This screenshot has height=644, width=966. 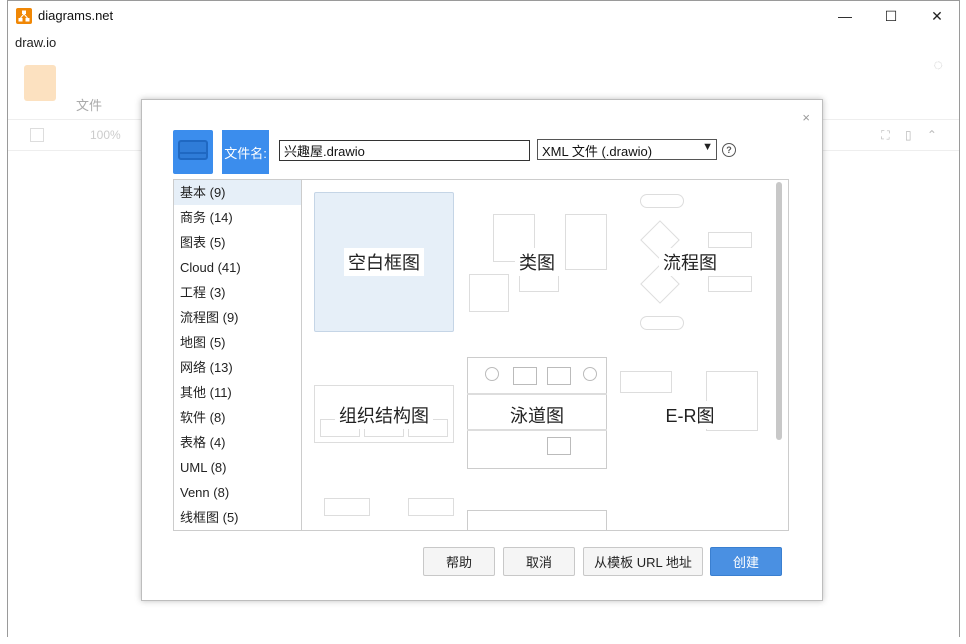 What do you see at coordinates (237, 217) in the screenshot?
I see `category-item: 商务 (14)` at bounding box center [237, 217].